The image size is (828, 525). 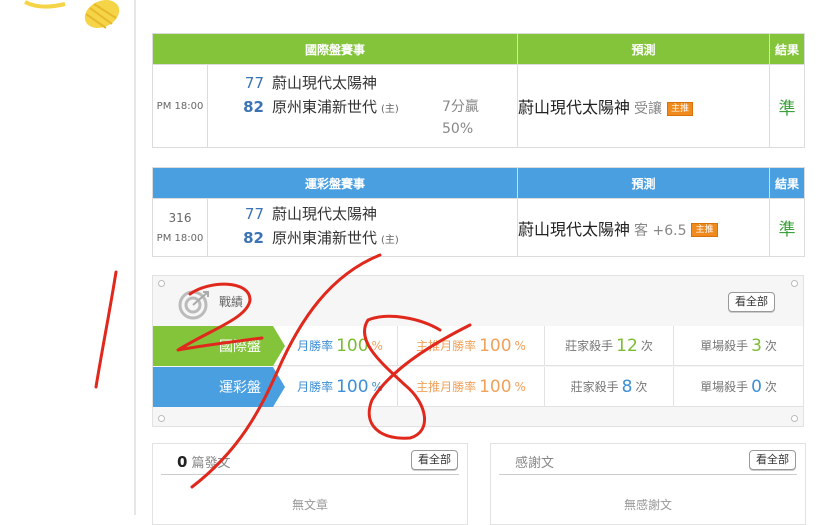 What do you see at coordinates (738, 387) in the screenshot?
I see `single-killer: 單場殺手 0 次` at bounding box center [738, 387].